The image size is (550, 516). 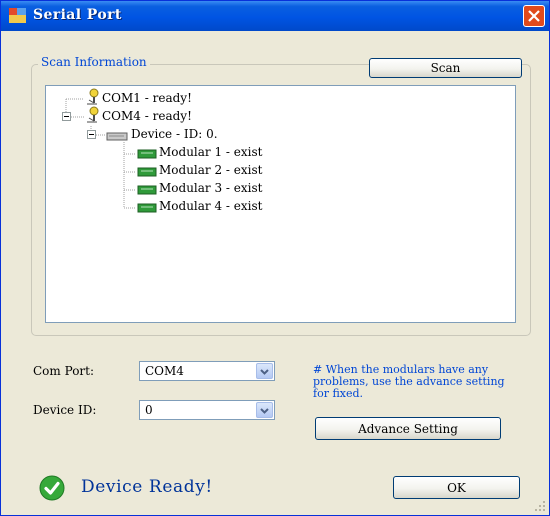 What do you see at coordinates (408, 428) in the screenshot?
I see `advance-setting-button: Advance Setting` at bounding box center [408, 428].